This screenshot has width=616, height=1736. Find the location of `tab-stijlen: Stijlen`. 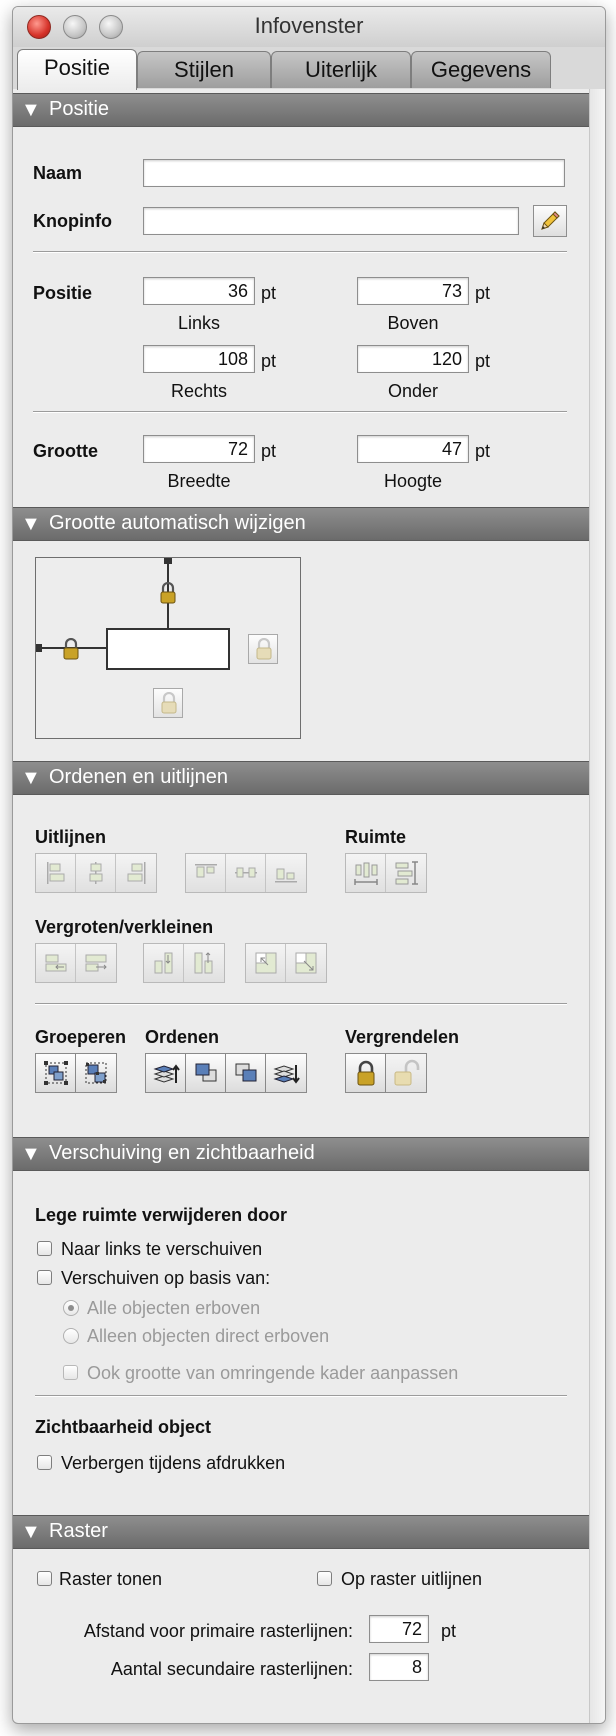

tab-stijlen: Stijlen is located at coordinates (204, 69).